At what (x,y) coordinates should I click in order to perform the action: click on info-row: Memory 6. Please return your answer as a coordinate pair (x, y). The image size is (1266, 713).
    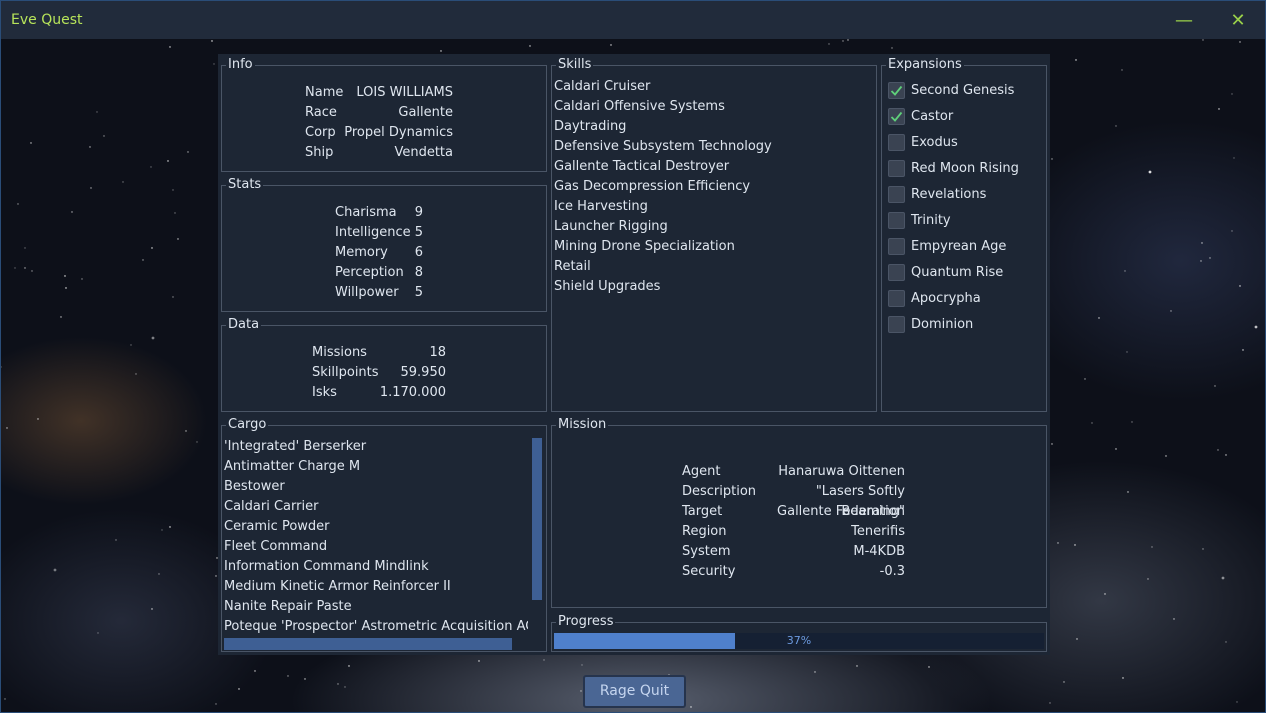
    Looking at the image, I should click on (379, 253).